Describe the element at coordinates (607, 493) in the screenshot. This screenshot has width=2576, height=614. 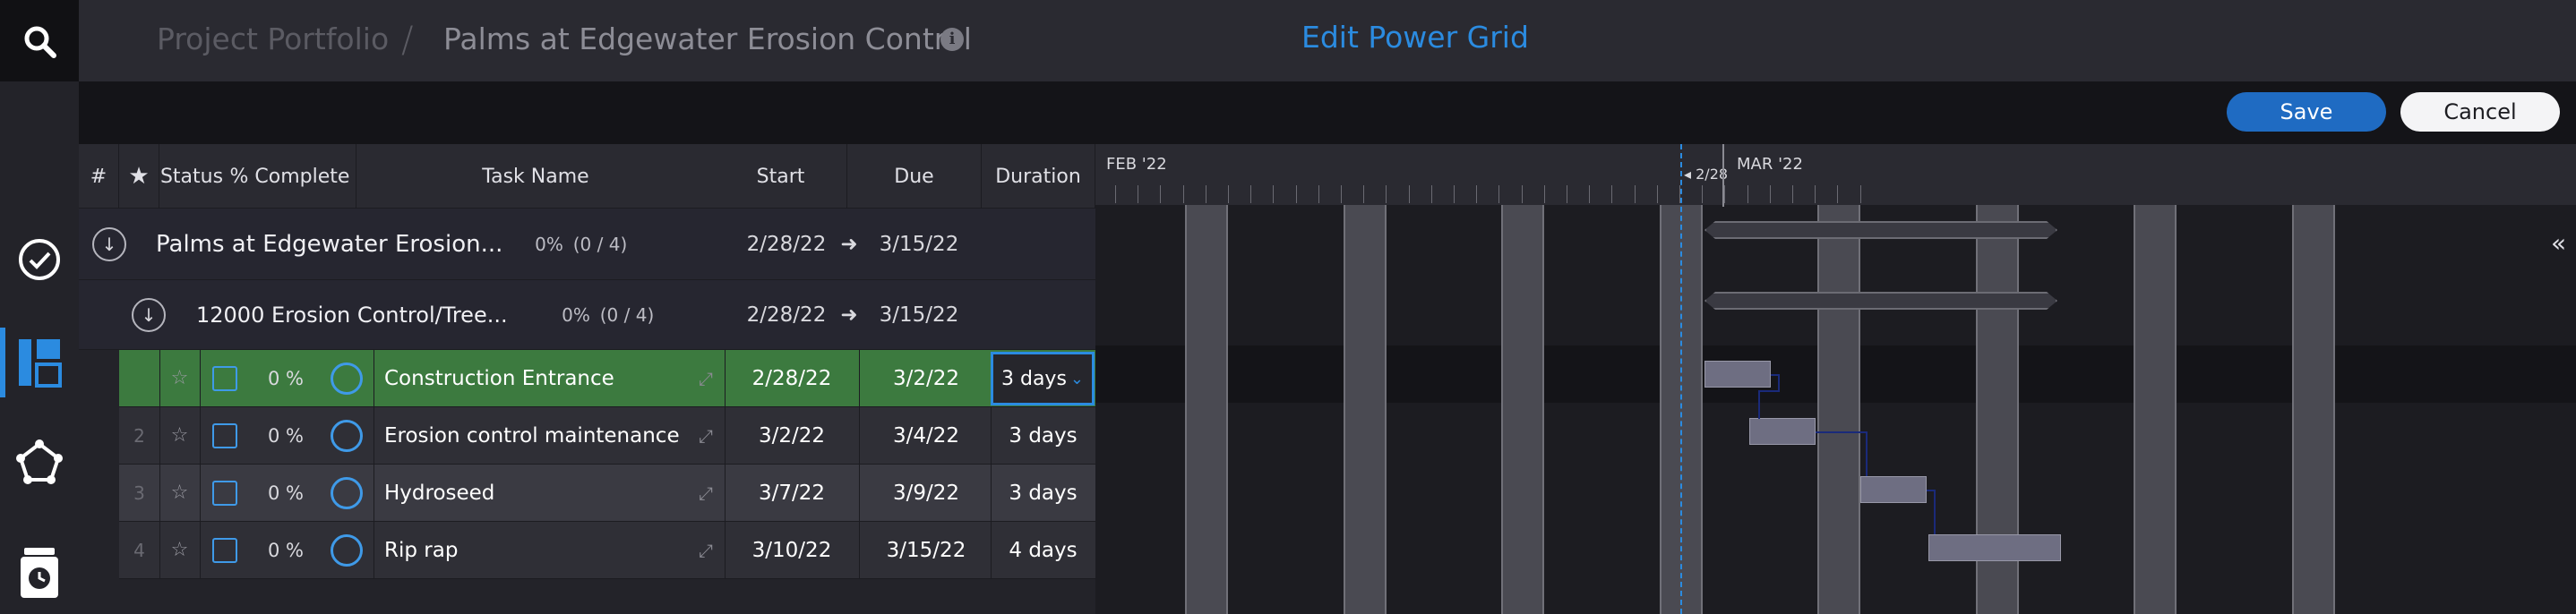
I see `task-row: 3 ☆ 0 % Hydroseed ⤢ 3/7/22 3/9/22 3 days` at that location.